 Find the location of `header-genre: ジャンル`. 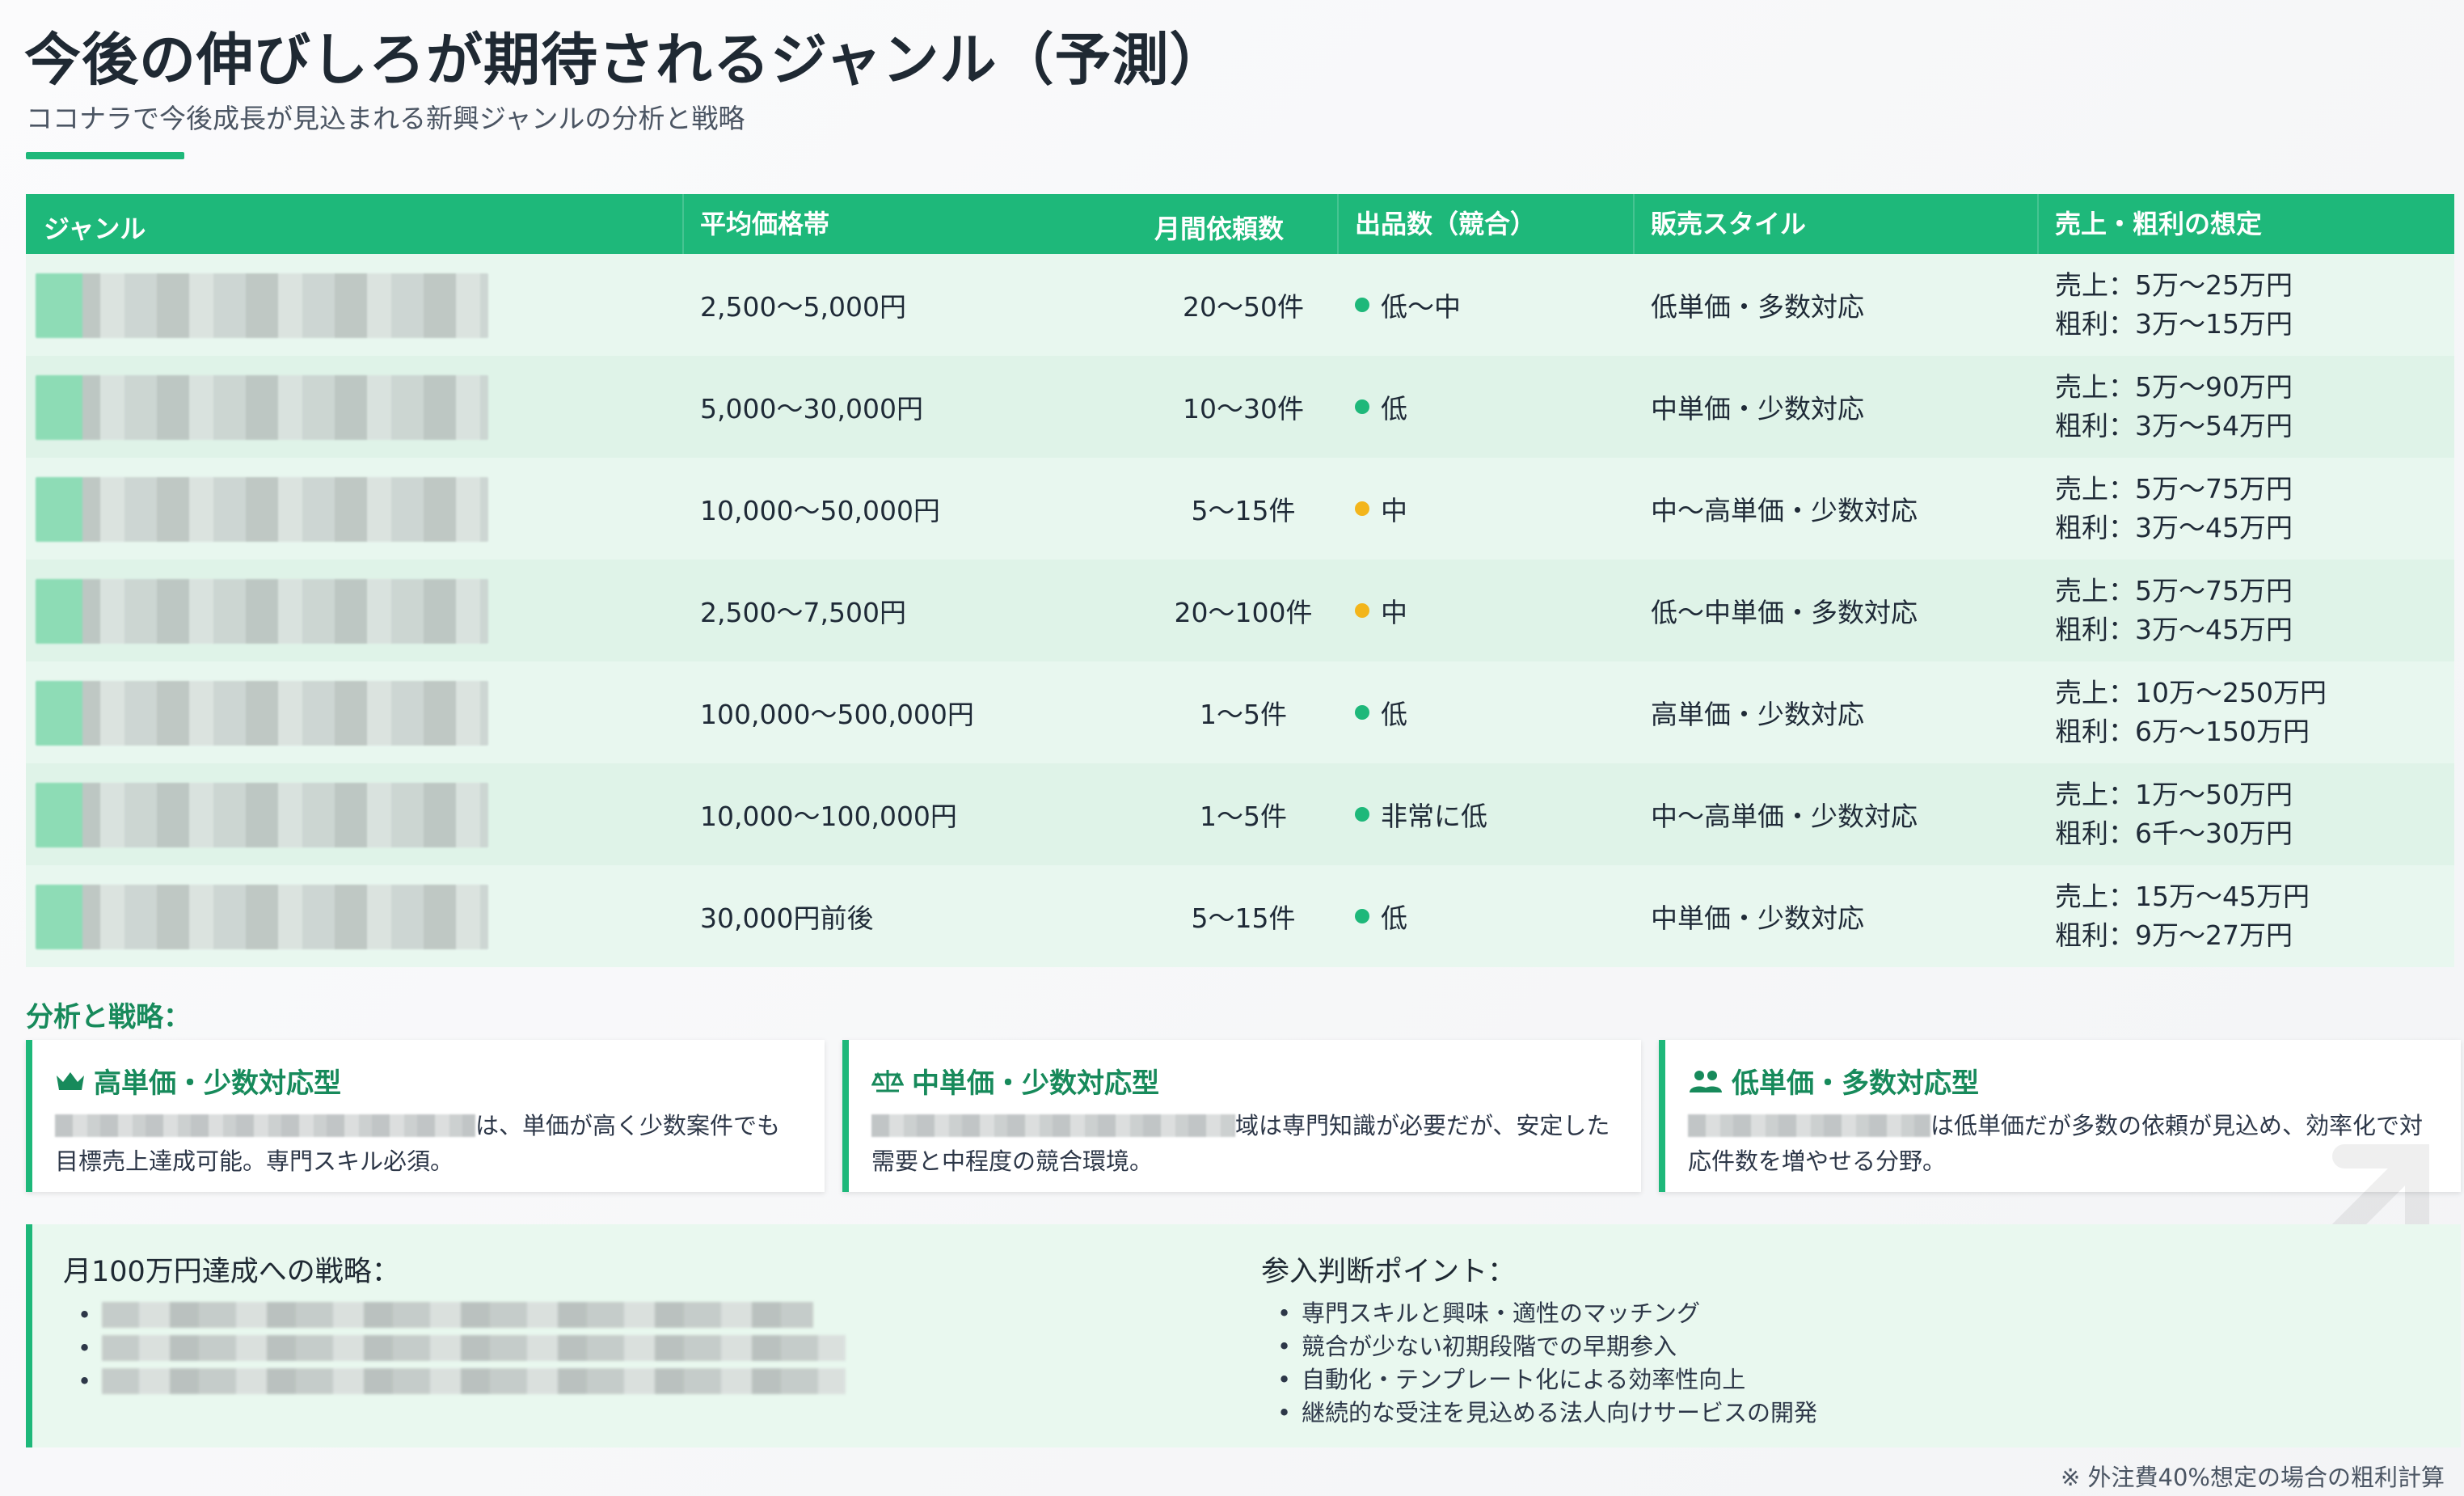

header-genre: ジャンル is located at coordinates (95, 228).